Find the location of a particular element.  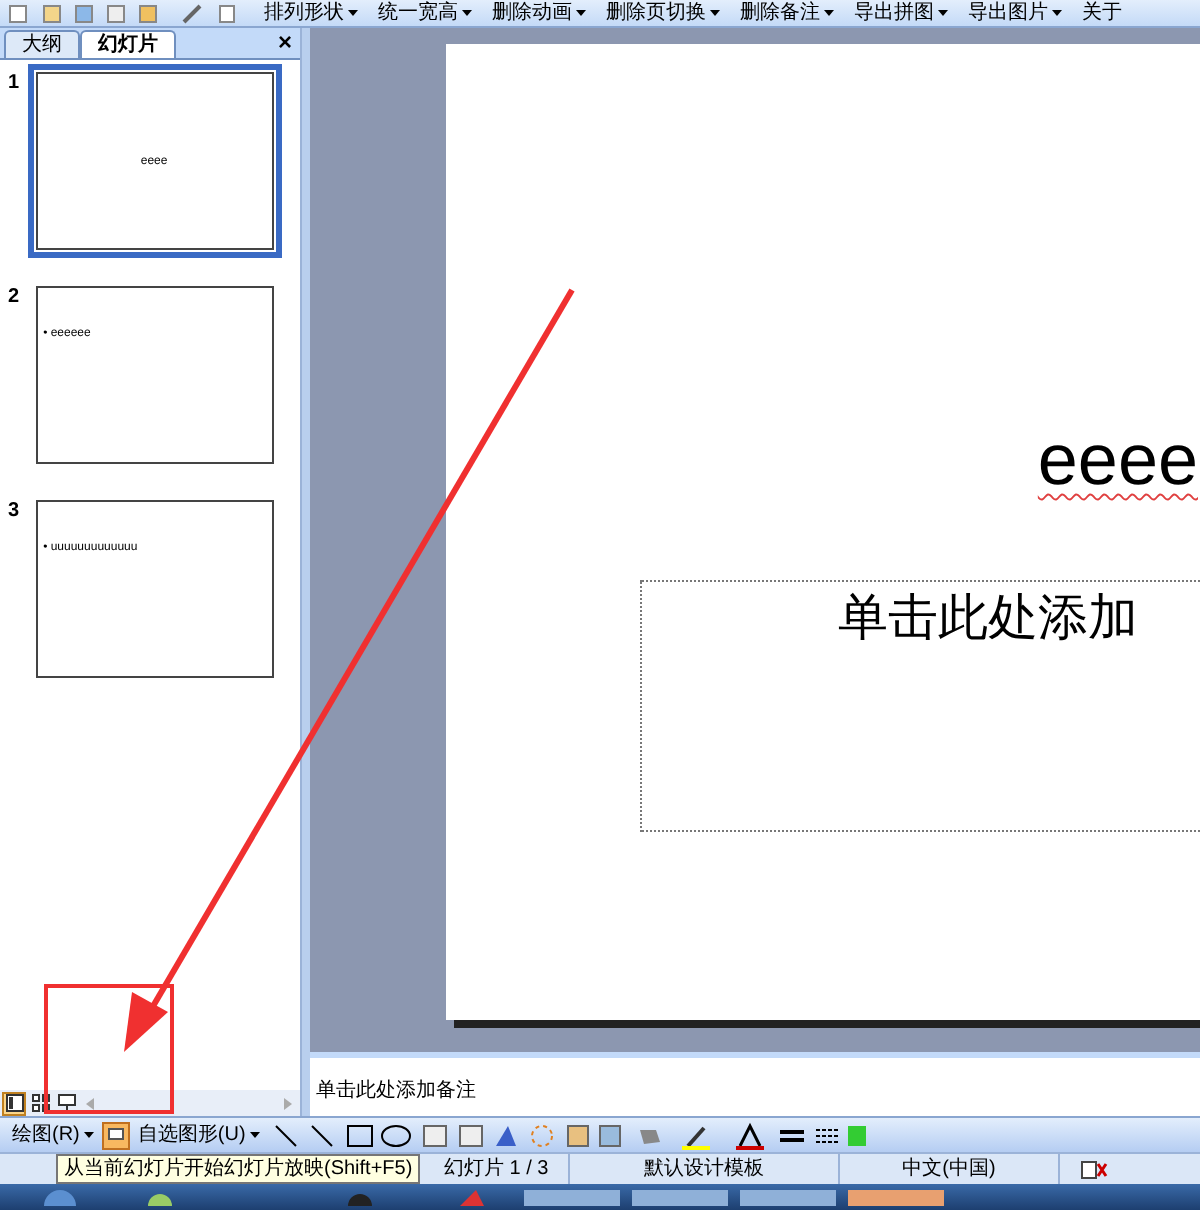

toolbar-button: 排列形状 is located at coordinates (311, 13).